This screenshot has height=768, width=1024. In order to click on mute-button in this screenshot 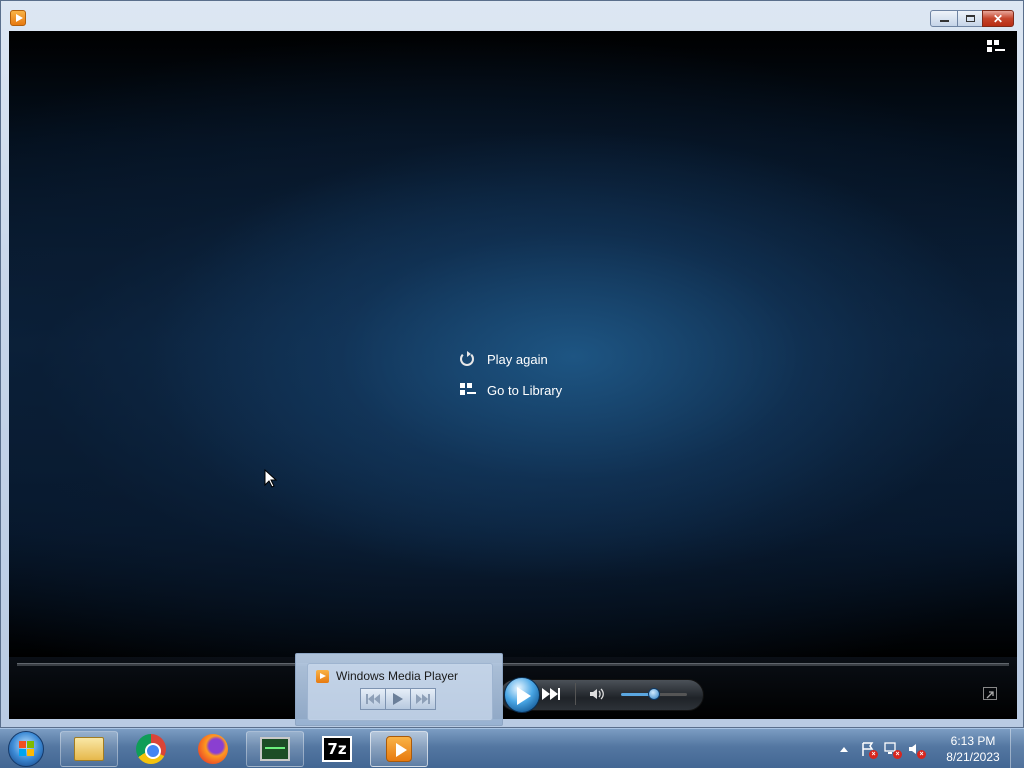, I will do `click(597, 694)`.